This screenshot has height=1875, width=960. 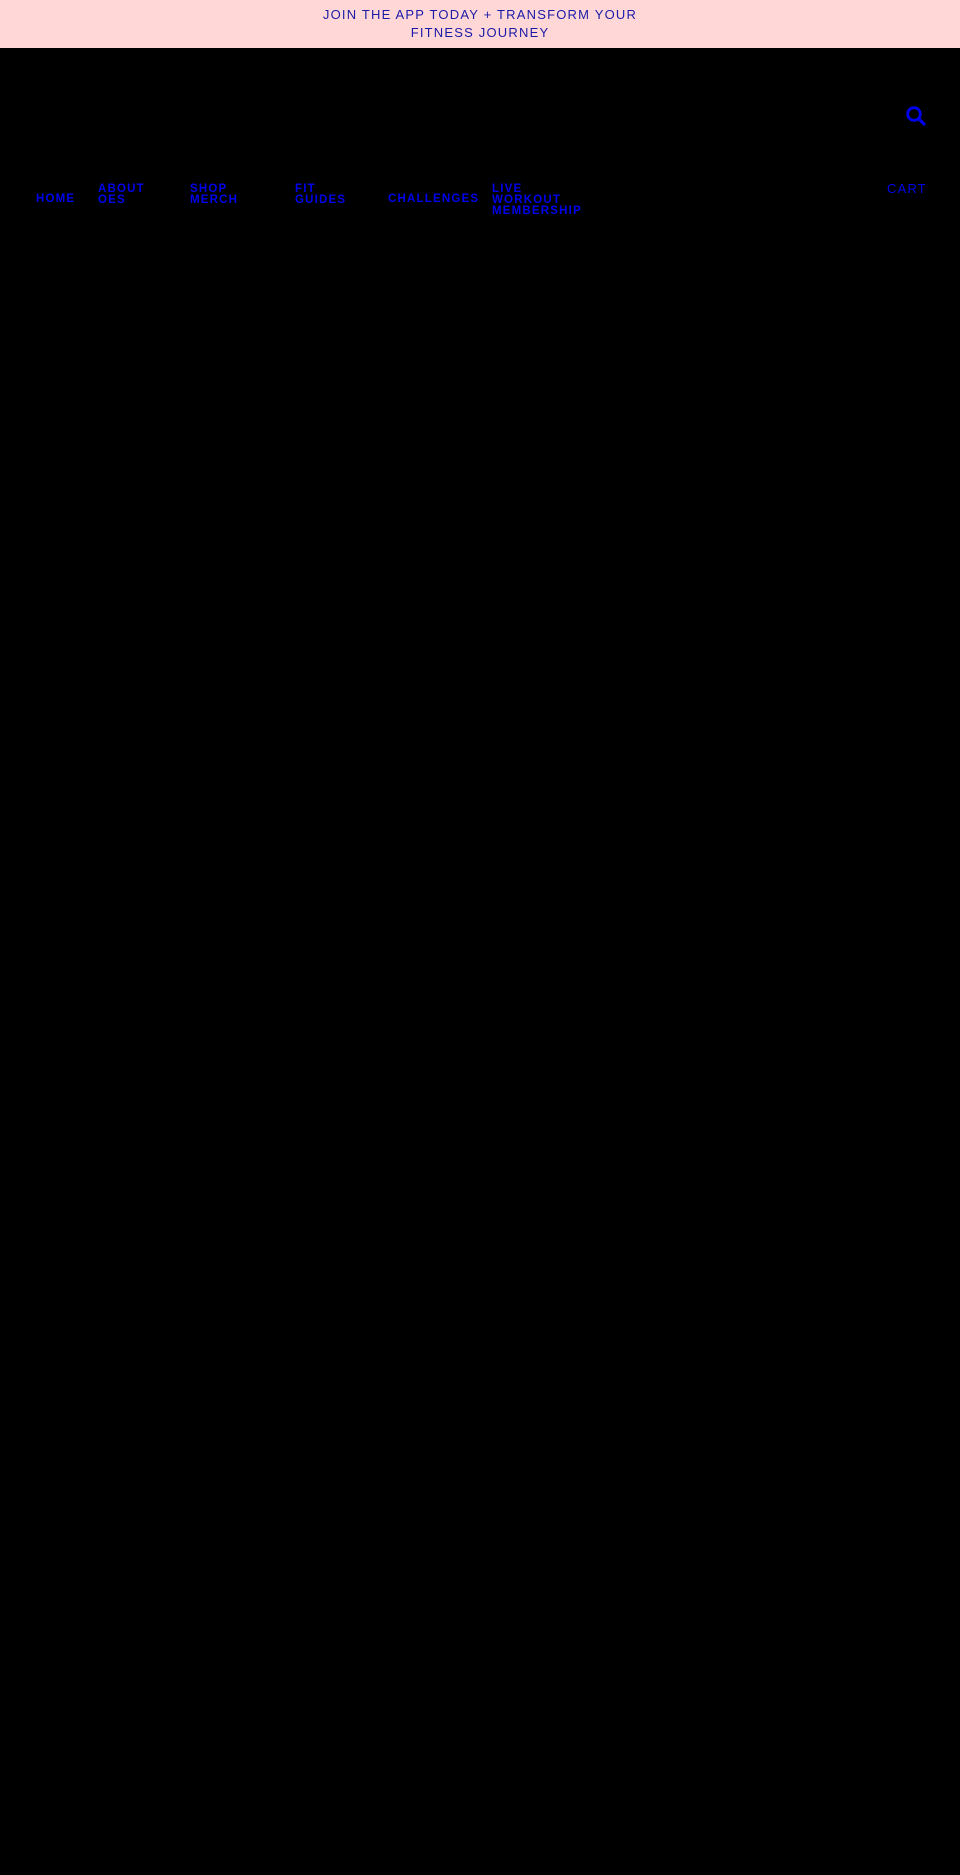 What do you see at coordinates (433, 199) in the screenshot?
I see `nav-challenges: CHALLENGES` at bounding box center [433, 199].